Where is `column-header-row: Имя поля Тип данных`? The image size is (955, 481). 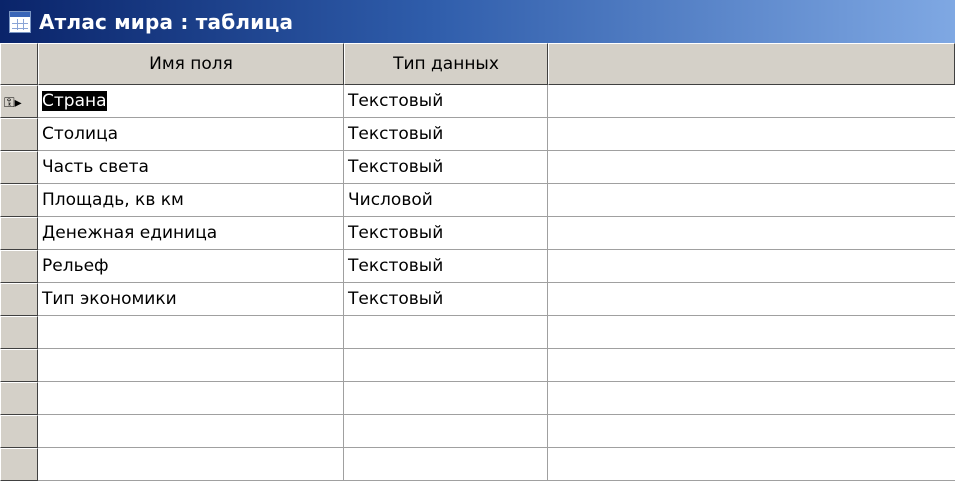 column-header-row: Имя поля Тип данных is located at coordinates (477, 64).